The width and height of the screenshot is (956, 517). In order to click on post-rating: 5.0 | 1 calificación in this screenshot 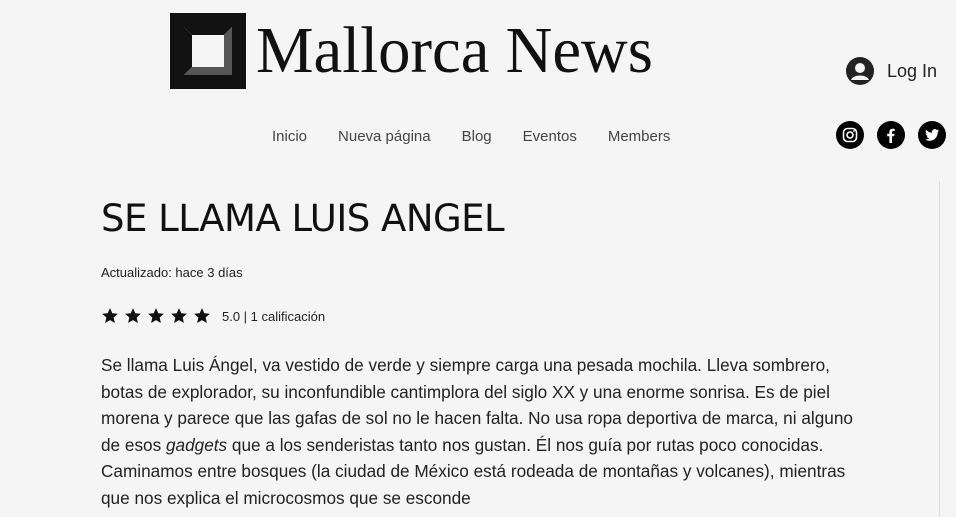, I will do `click(213, 316)`.